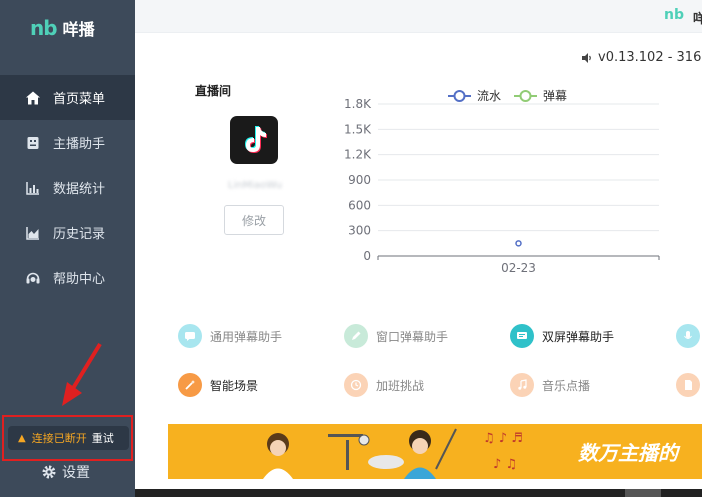 This screenshot has width=702, height=497. Describe the element at coordinates (79, 279) in the screenshot. I see `sidebar-item-label: 帮助中心` at that location.